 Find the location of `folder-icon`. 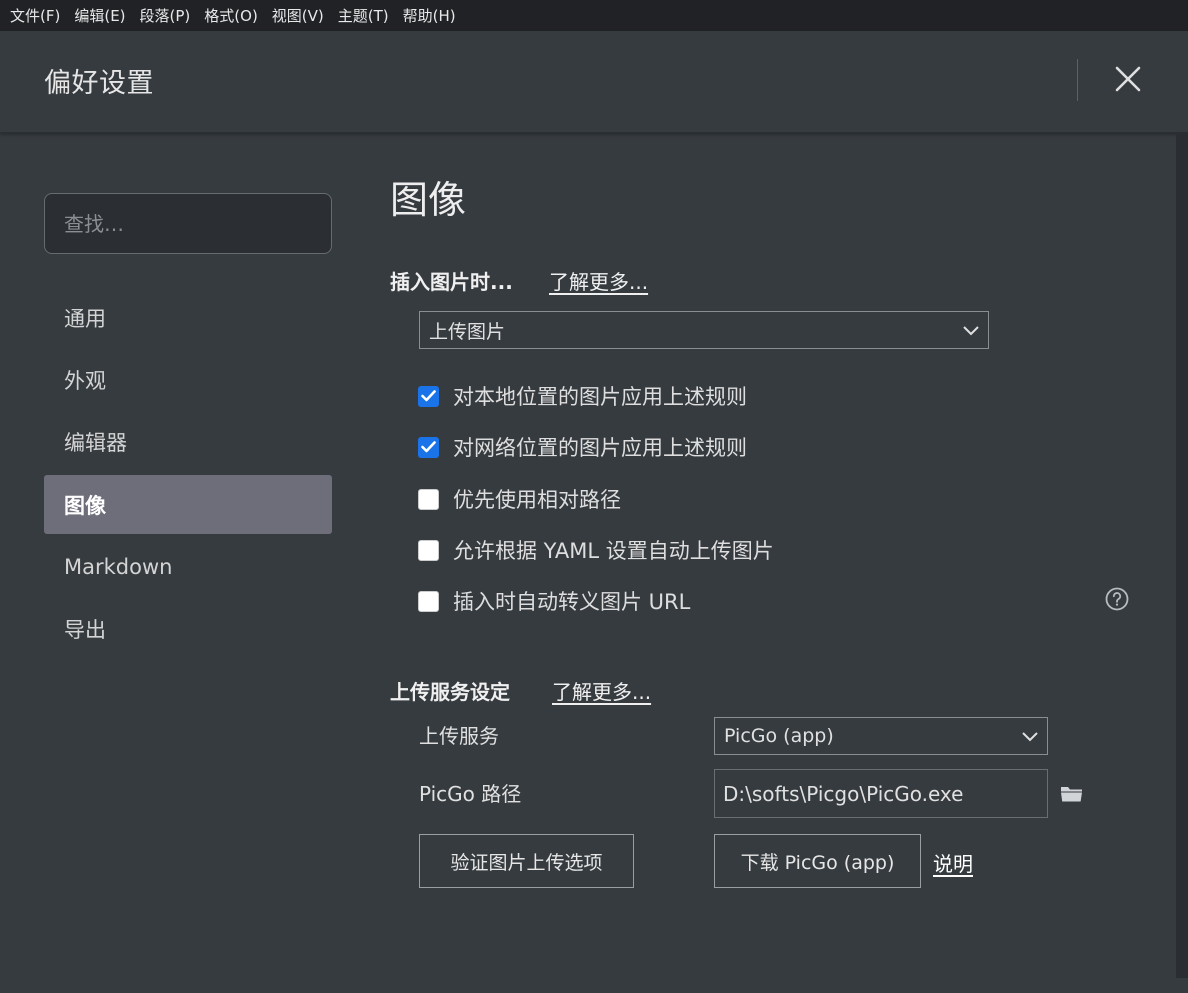

folder-icon is located at coordinates (1071, 793).